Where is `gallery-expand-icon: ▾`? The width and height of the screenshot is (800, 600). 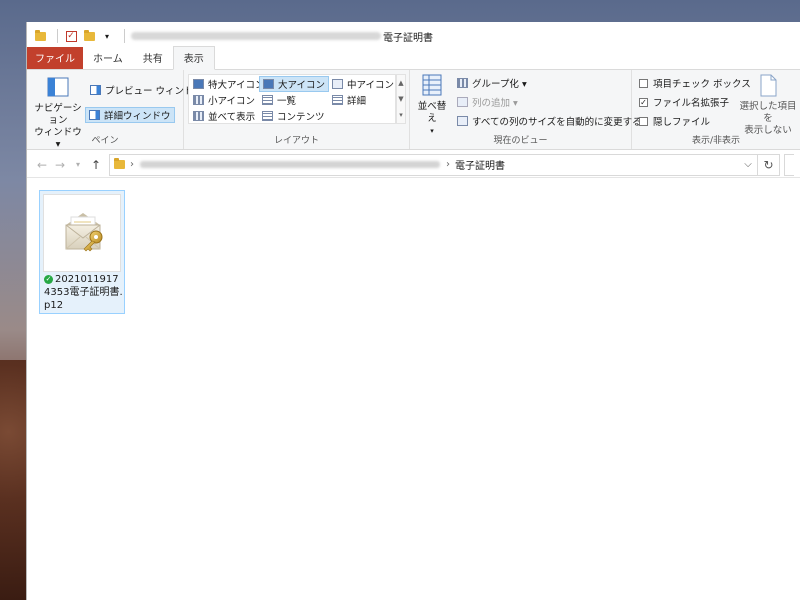 gallery-expand-icon: ▾ is located at coordinates (401, 115).